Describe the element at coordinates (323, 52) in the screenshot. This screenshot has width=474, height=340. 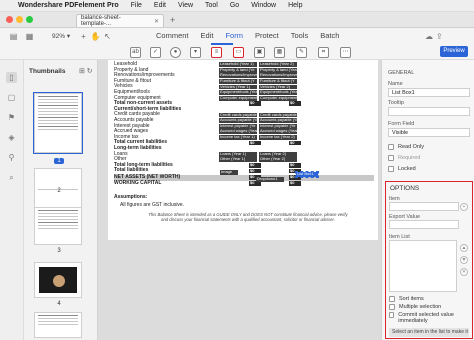
I see `recognize-form-icon: ⌗` at that location.